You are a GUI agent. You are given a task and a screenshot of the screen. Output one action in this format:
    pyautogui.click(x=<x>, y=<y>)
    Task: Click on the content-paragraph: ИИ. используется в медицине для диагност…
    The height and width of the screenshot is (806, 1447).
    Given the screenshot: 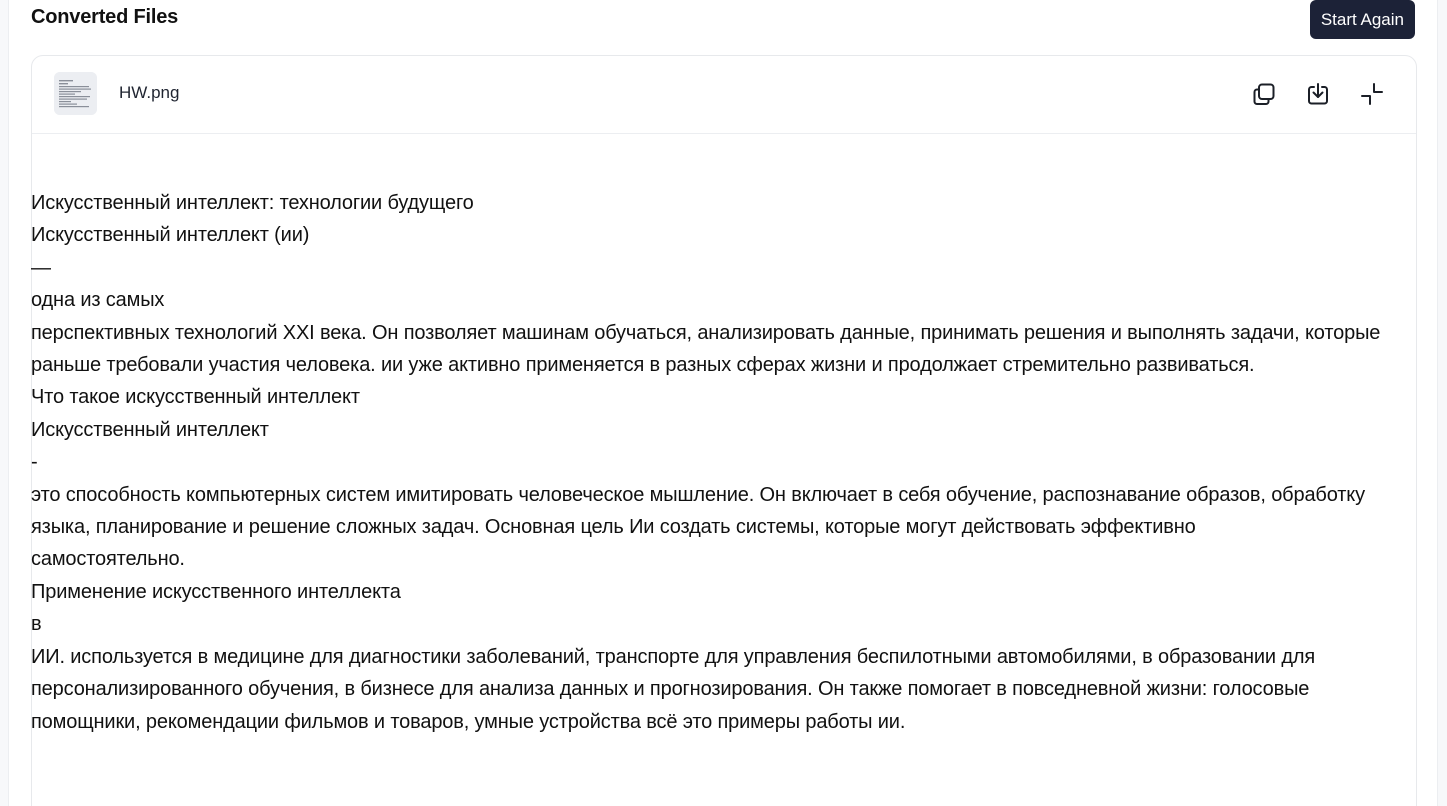 What is the action you would take?
    pyautogui.click(x=673, y=689)
    